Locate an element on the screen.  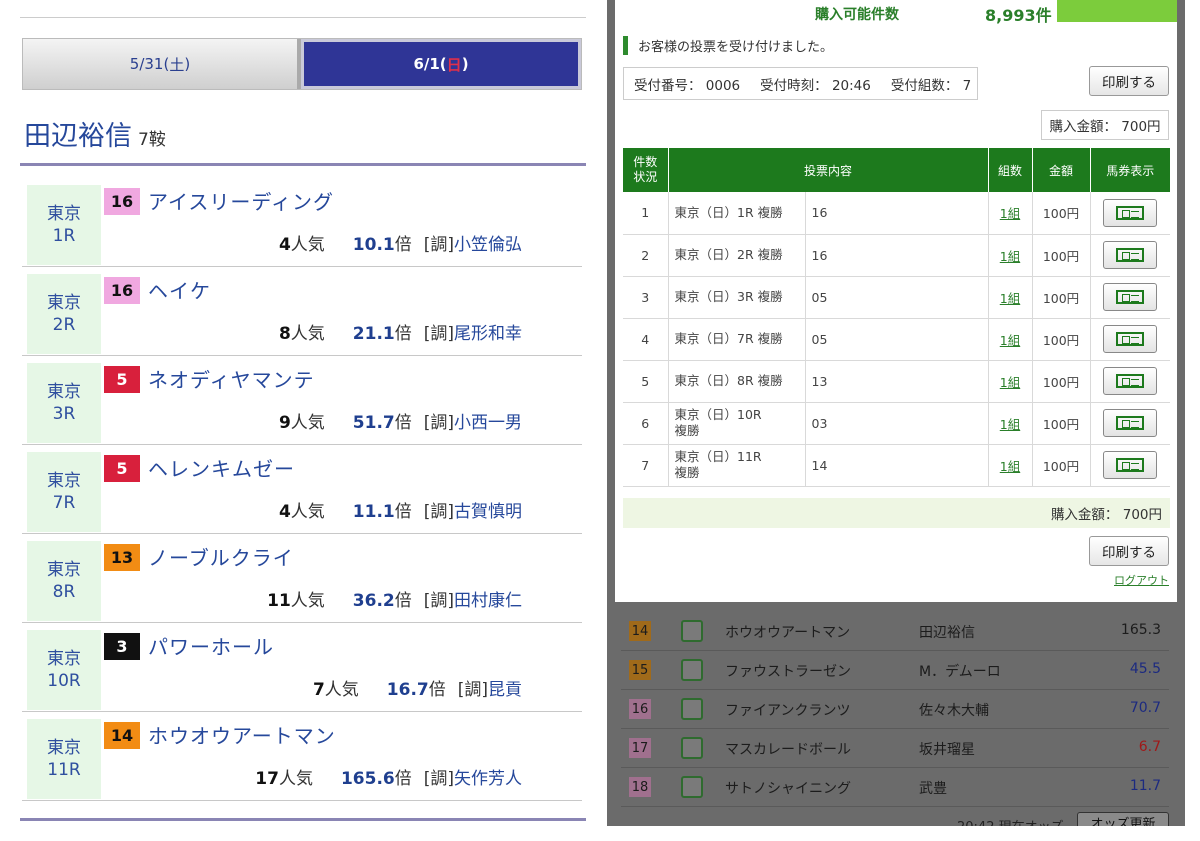
trainer-name: 尾形和幸 is located at coordinates (488, 334).